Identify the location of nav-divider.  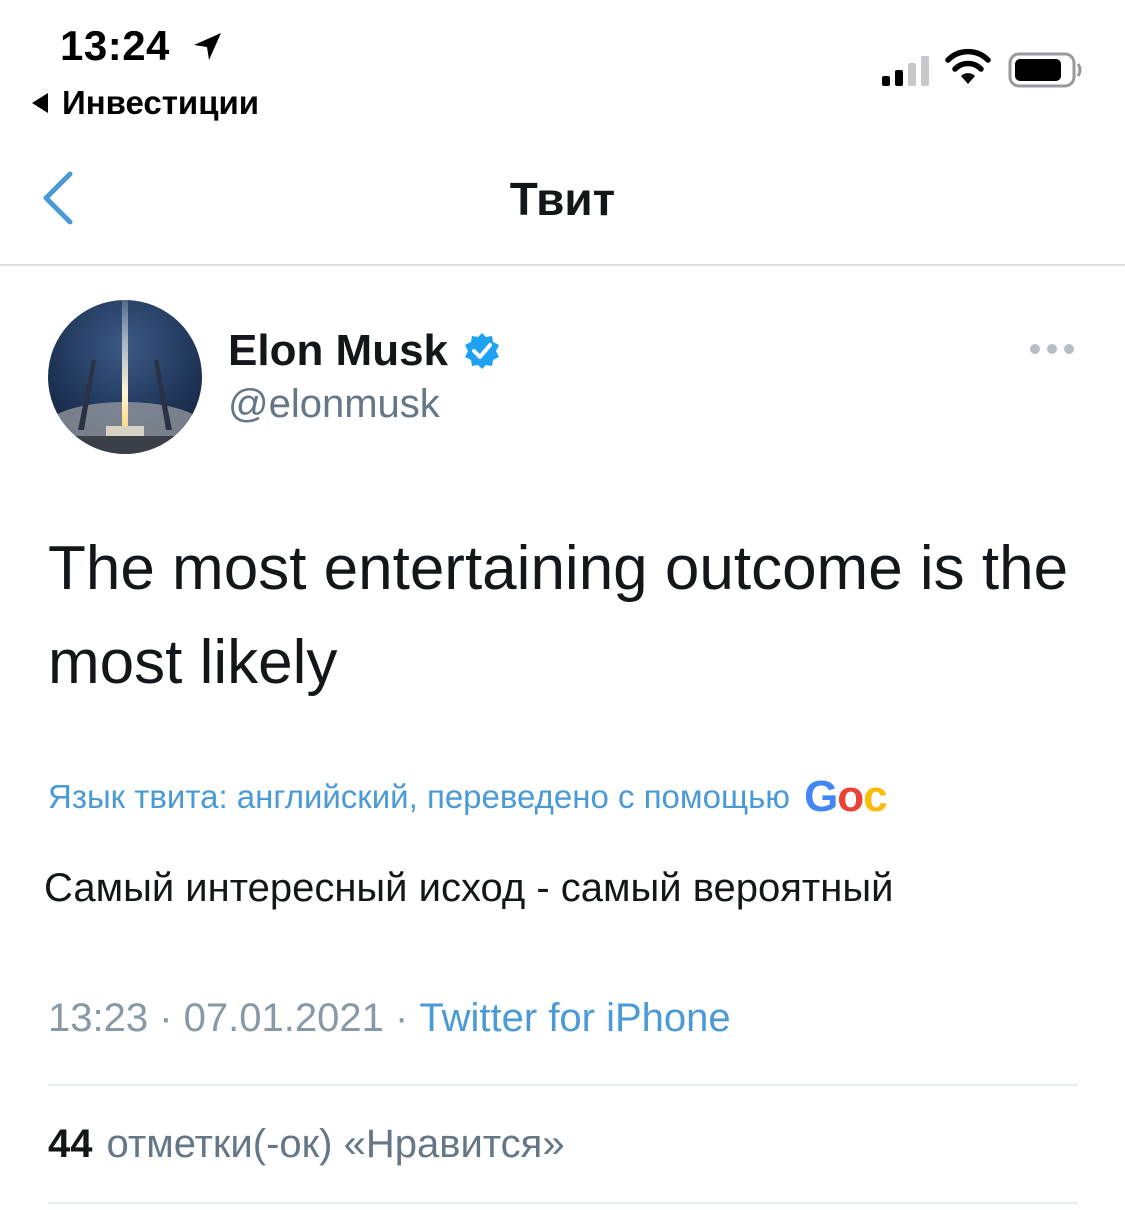
(562, 265).